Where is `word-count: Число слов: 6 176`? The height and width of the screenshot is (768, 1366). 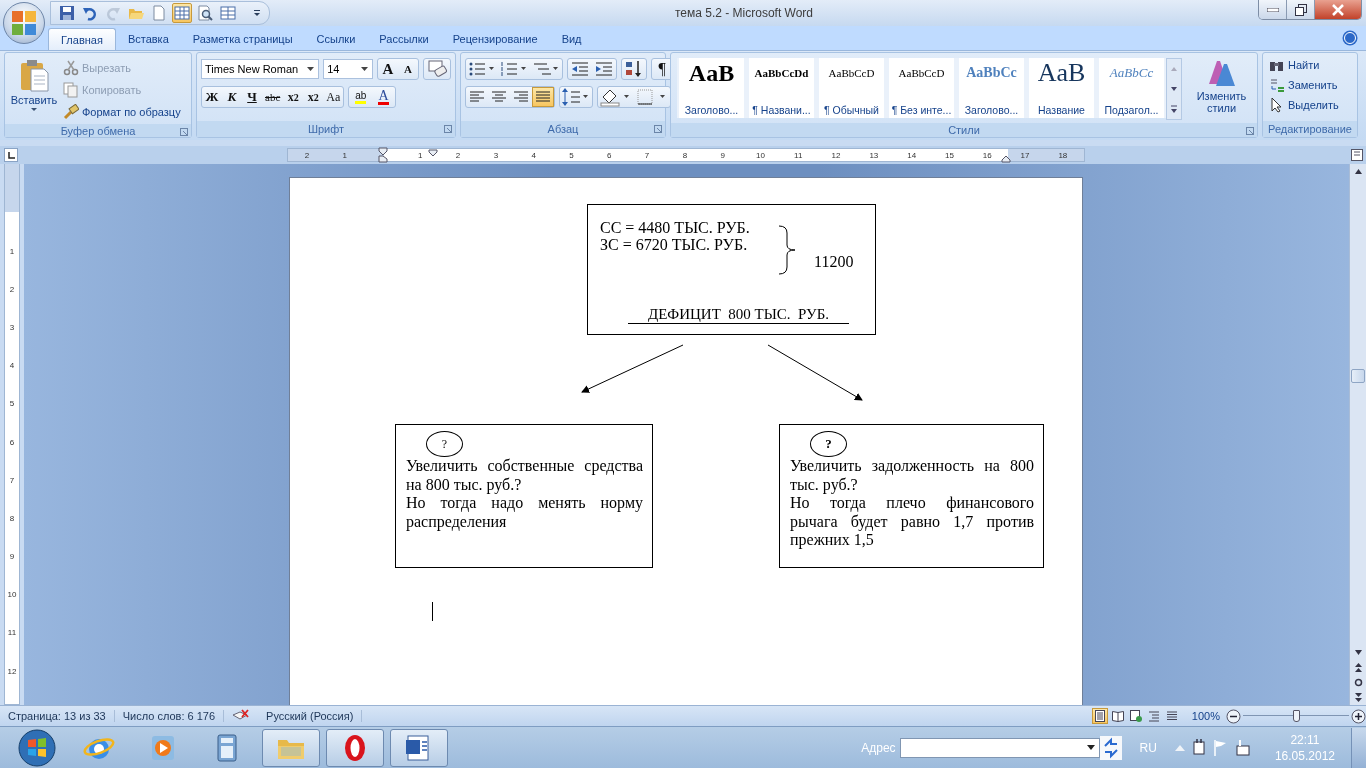
word-count: Число слов: 6 176 is located at coordinates (169, 716).